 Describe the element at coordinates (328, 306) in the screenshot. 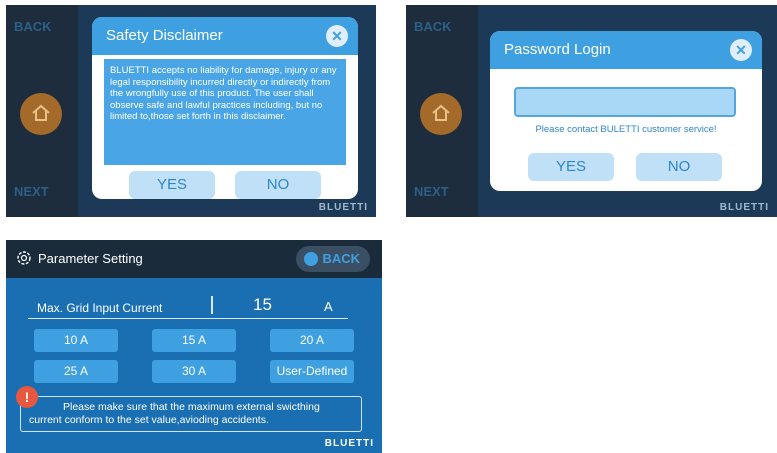

I see `unit-label: A` at that location.